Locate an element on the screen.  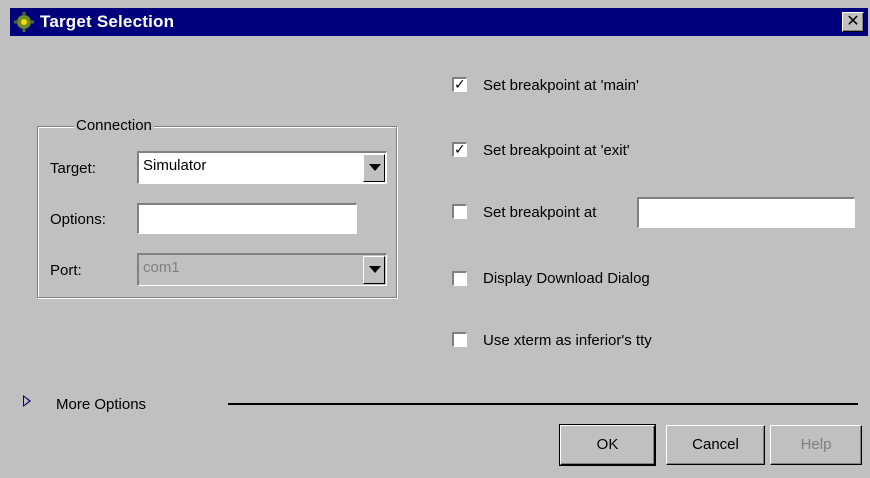
cancel-button: Cancel is located at coordinates (715, 445).